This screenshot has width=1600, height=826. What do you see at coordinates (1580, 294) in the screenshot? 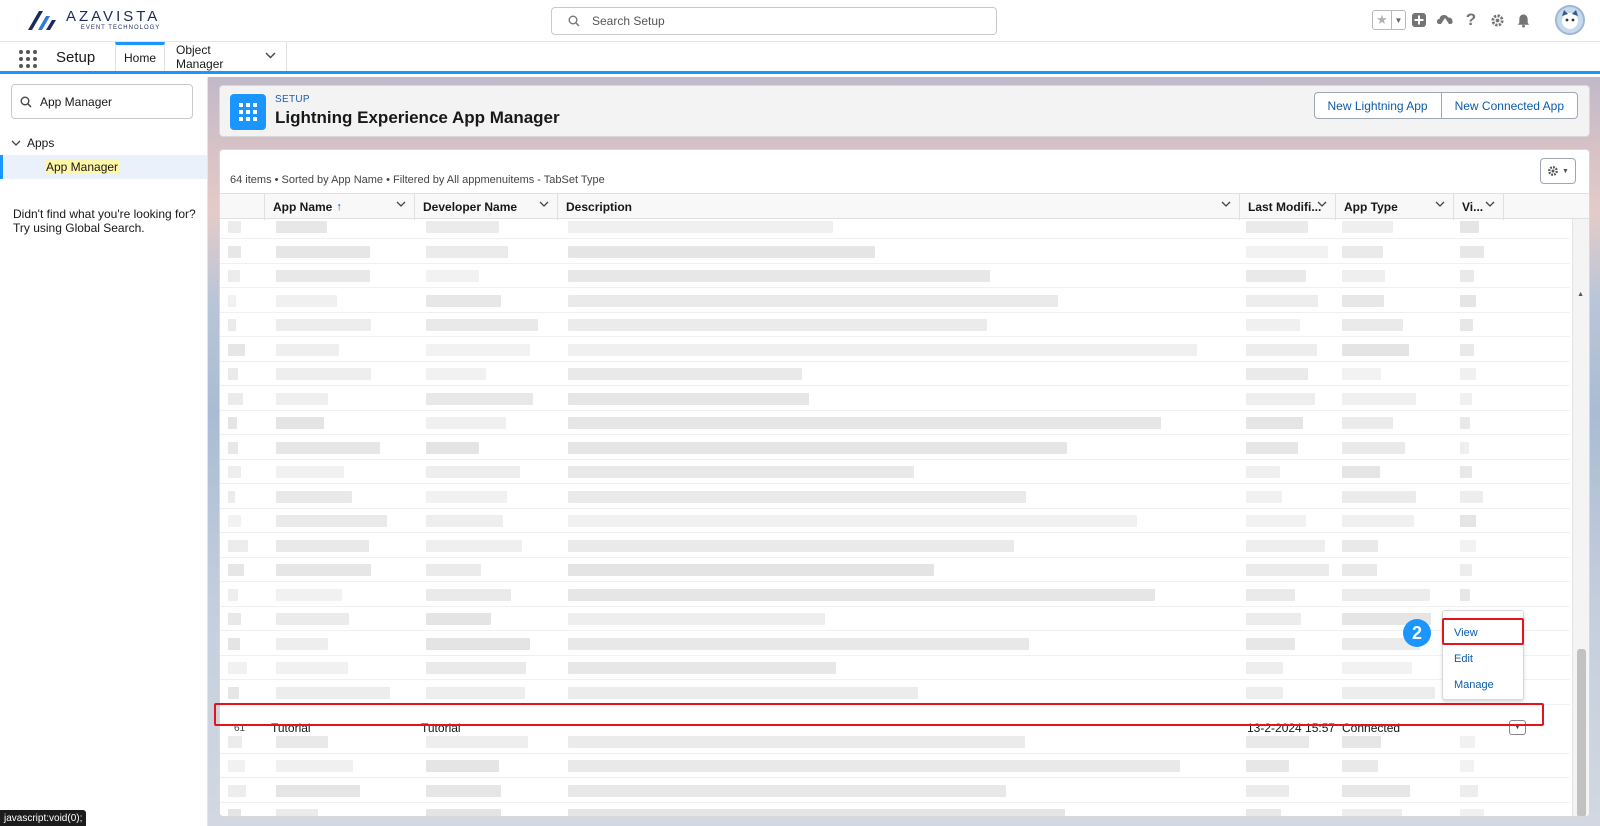
I see `scroll-up-icon: ▲` at bounding box center [1580, 294].